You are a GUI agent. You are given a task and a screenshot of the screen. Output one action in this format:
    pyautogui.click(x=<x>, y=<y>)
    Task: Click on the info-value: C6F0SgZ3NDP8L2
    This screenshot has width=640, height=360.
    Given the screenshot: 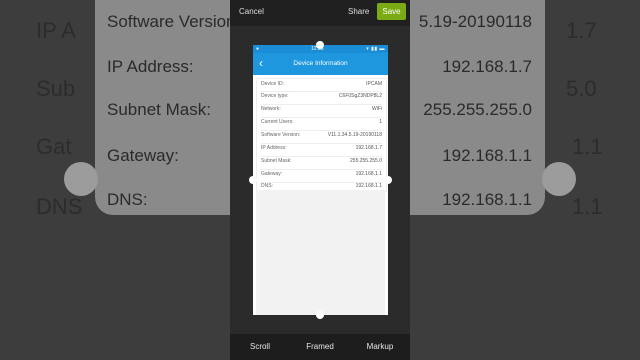 What is the action you would take?
    pyautogui.click(x=360, y=96)
    